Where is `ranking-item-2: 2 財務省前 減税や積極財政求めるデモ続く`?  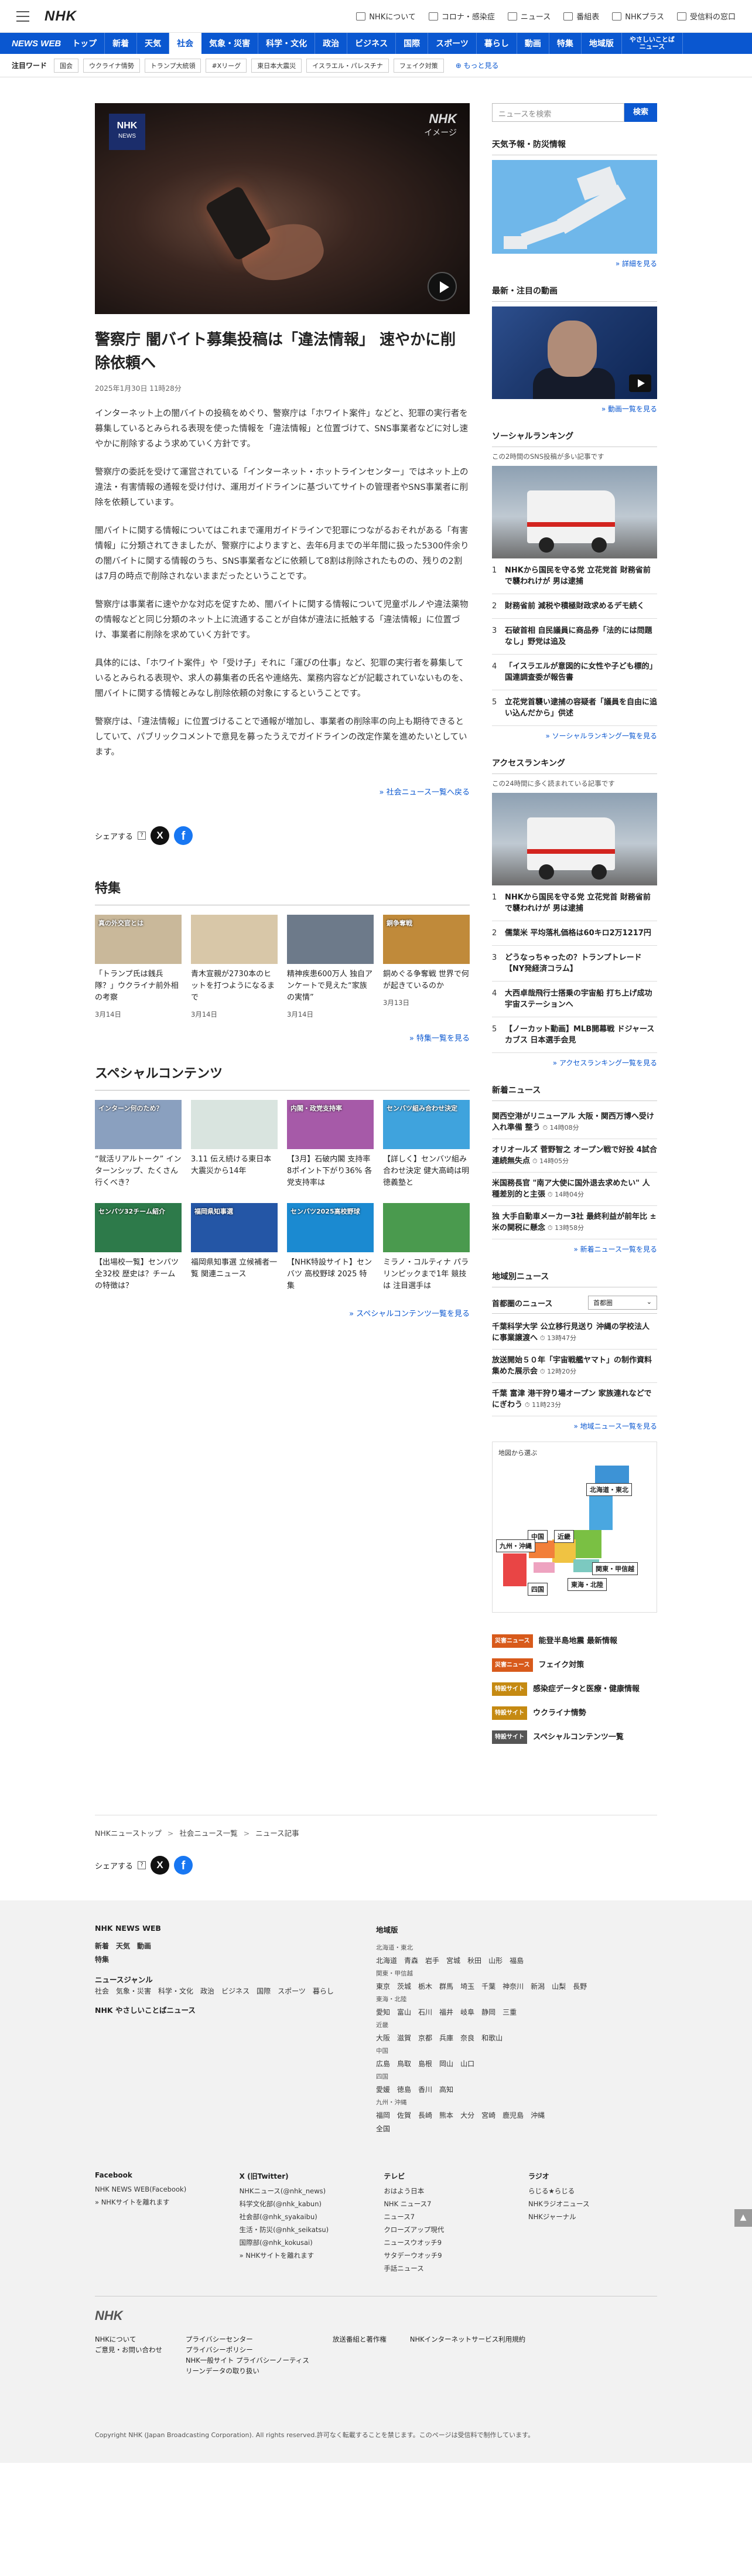 ranking-item-2: 2 財務省前 減税や積極財政求めるデモ続く is located at coordinates (574, 606).